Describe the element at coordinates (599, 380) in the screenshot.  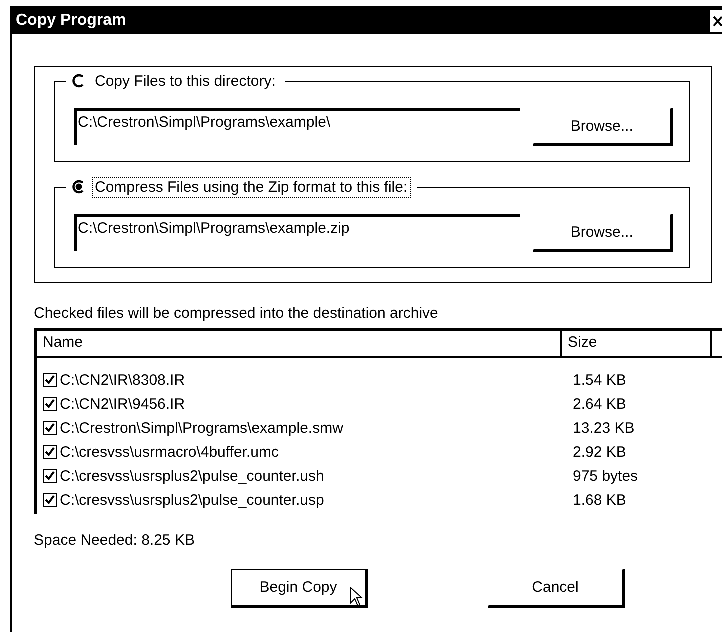
I see `file-size: 1.54 KB` at that location.